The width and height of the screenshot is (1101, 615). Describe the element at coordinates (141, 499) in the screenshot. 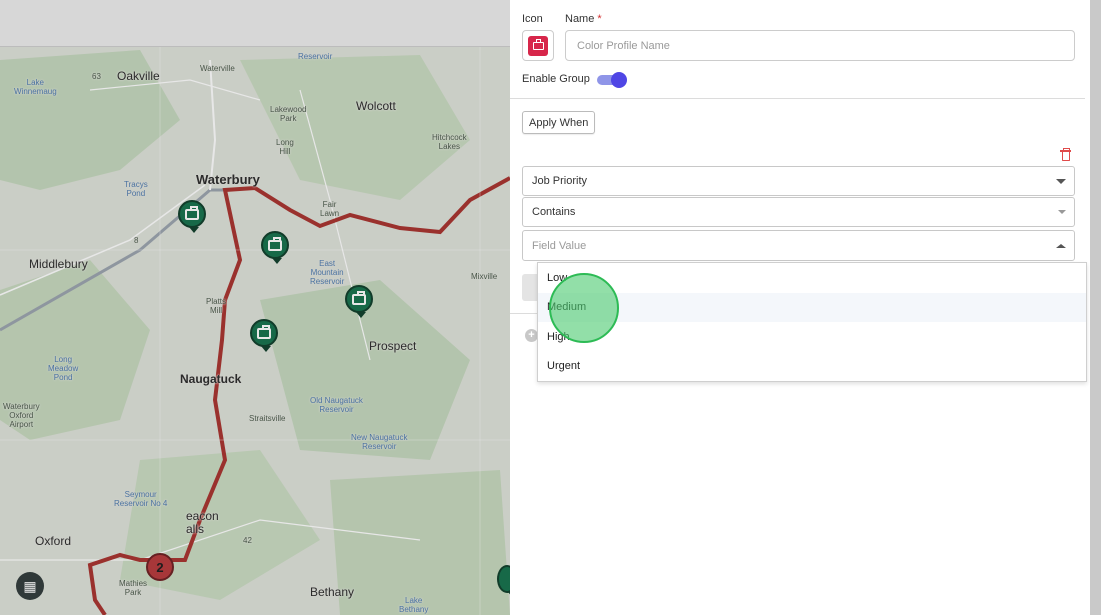

I see `map-label-seymour-reservoir: Seymour Reservoir No 4` at that location.